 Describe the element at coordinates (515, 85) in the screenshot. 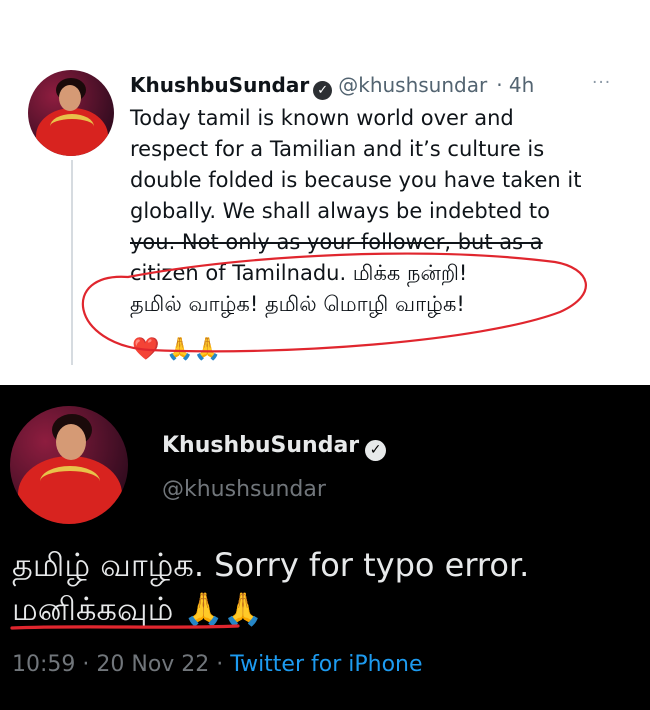

I see `timestamp: · 4h` at that location.